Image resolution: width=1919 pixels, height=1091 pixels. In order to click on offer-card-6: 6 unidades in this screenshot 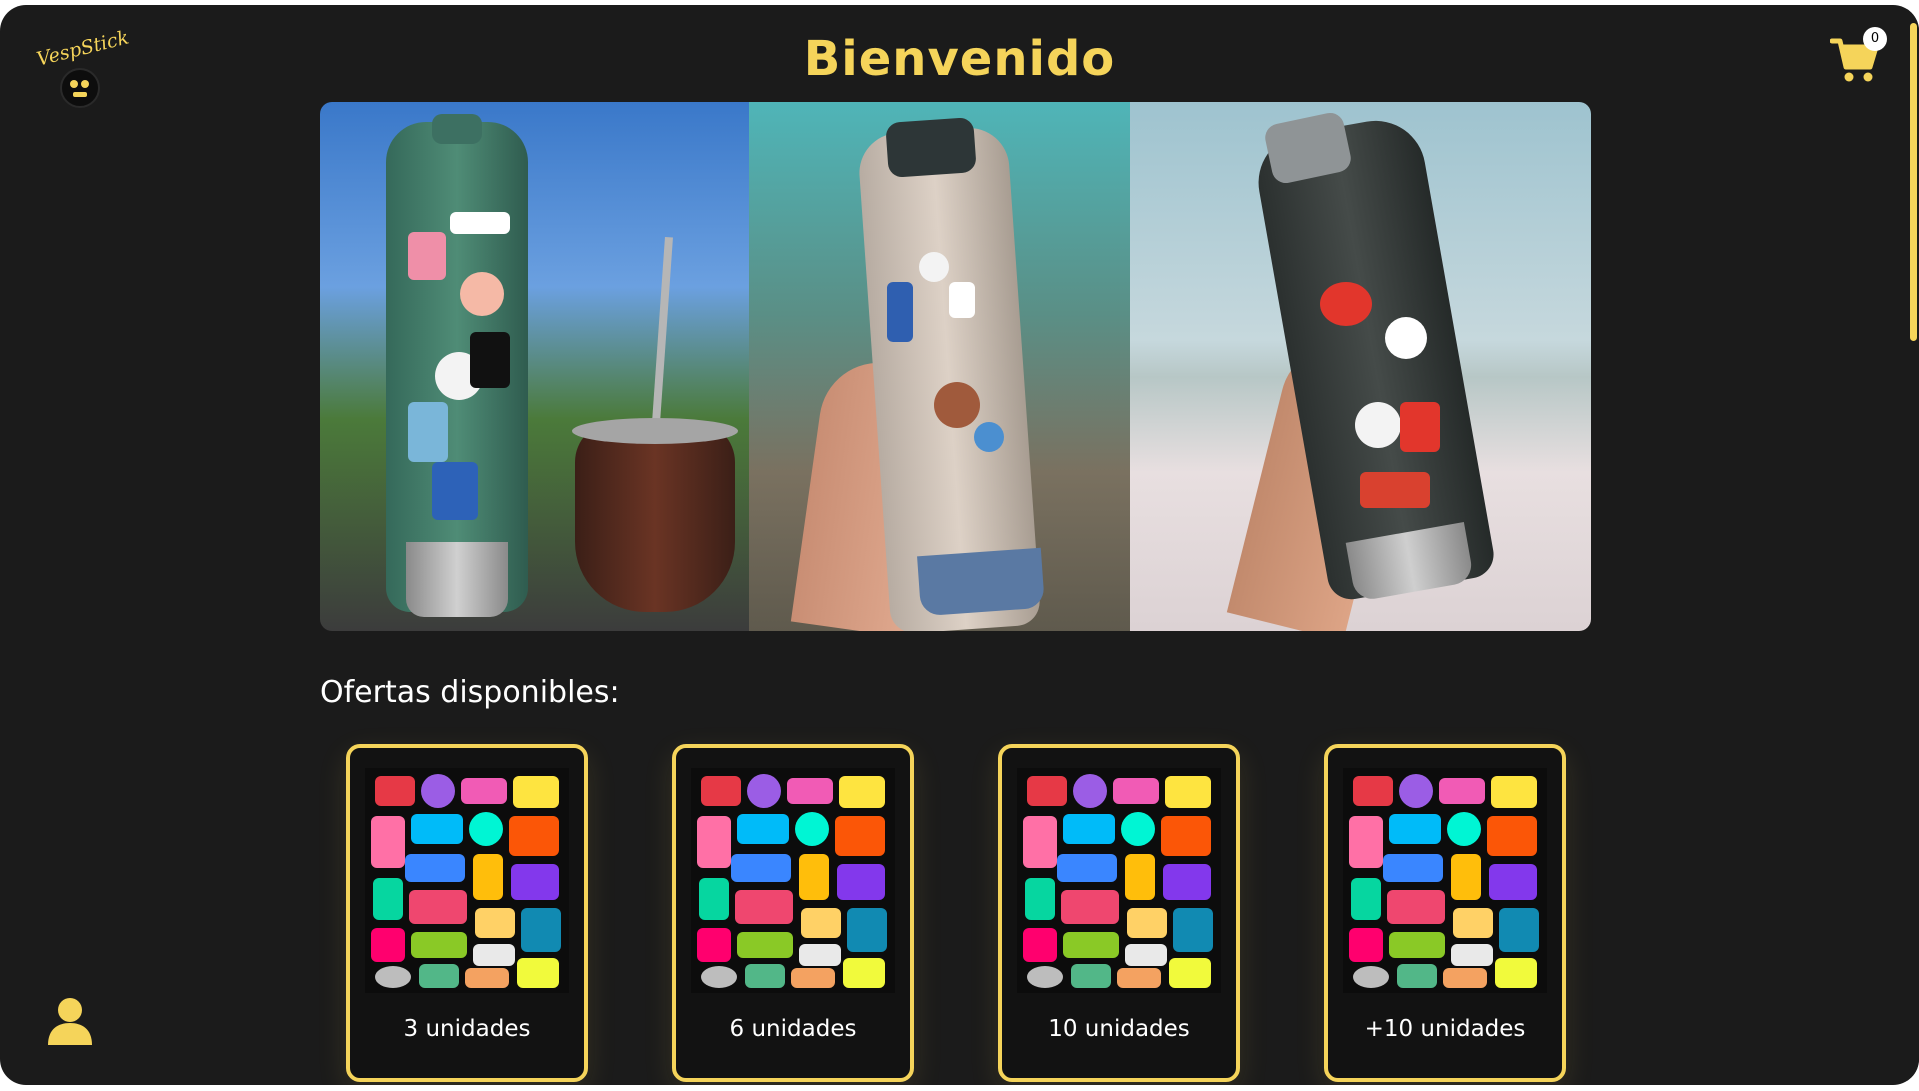, I will do `click(793, 913)`.